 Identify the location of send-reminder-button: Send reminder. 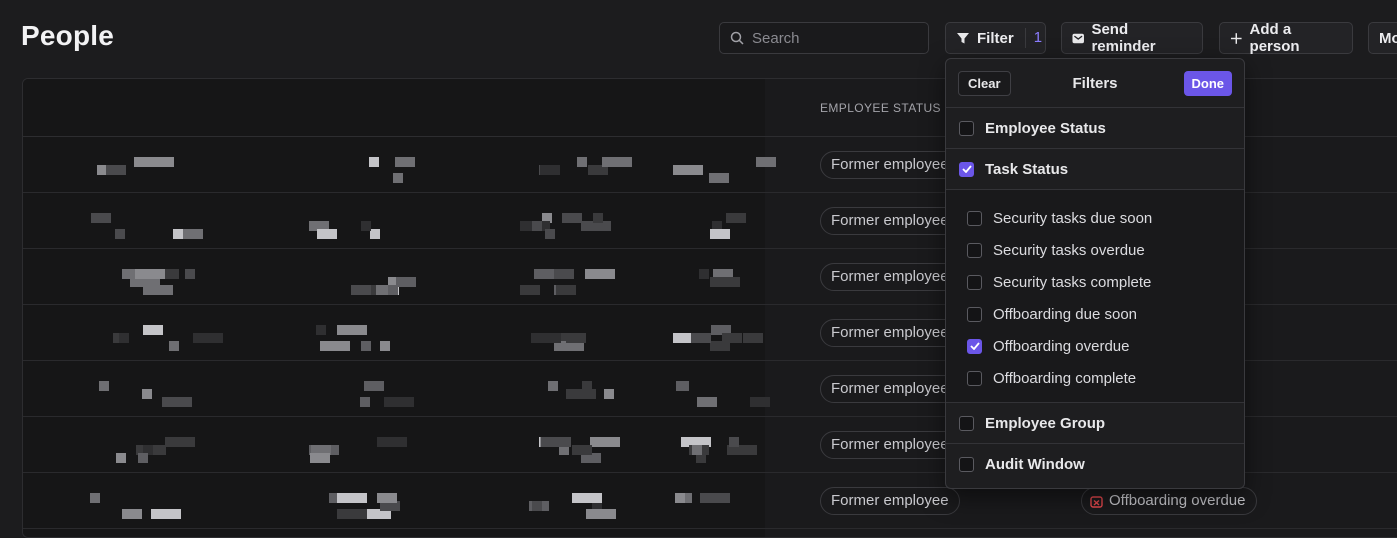
(1132, 38).